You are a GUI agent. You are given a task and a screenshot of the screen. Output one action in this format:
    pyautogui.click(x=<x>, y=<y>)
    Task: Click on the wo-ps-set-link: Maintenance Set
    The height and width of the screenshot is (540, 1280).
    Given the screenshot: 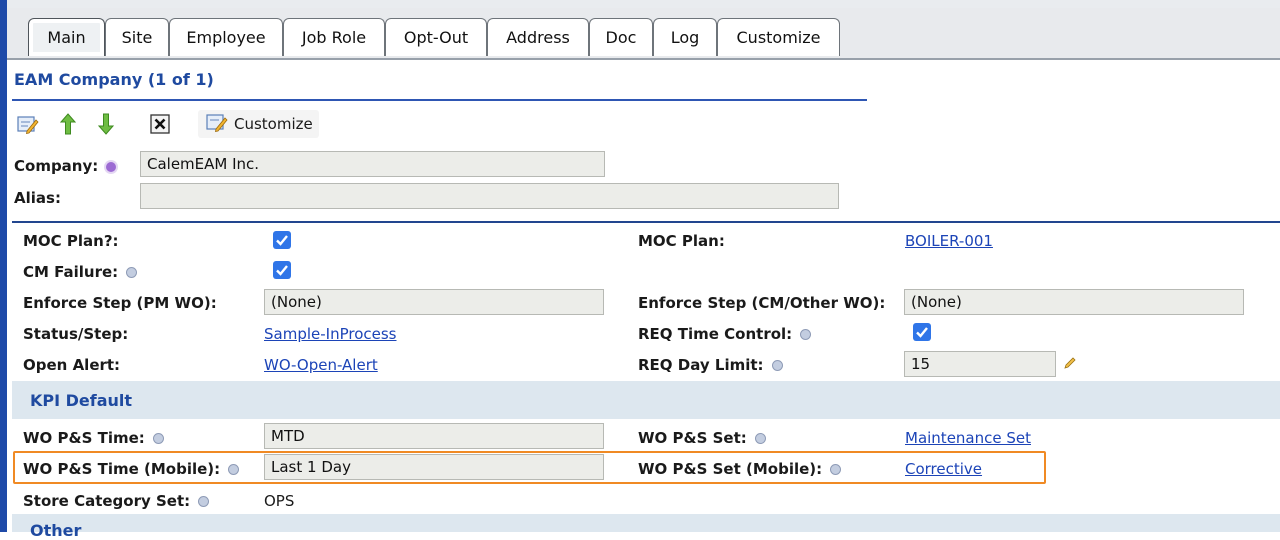 What is the action you would take?
    pyautogui.click(x=968, y=438)
    